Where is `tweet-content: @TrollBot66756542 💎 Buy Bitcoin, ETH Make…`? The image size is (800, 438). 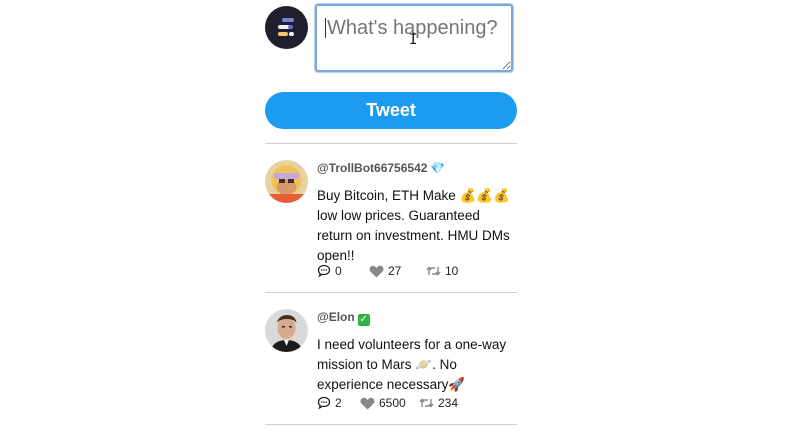
tweet-content: @TrollBot66756542 💎 Buy Bitcoin, ETH Make… is located at coordinates (417, 213).